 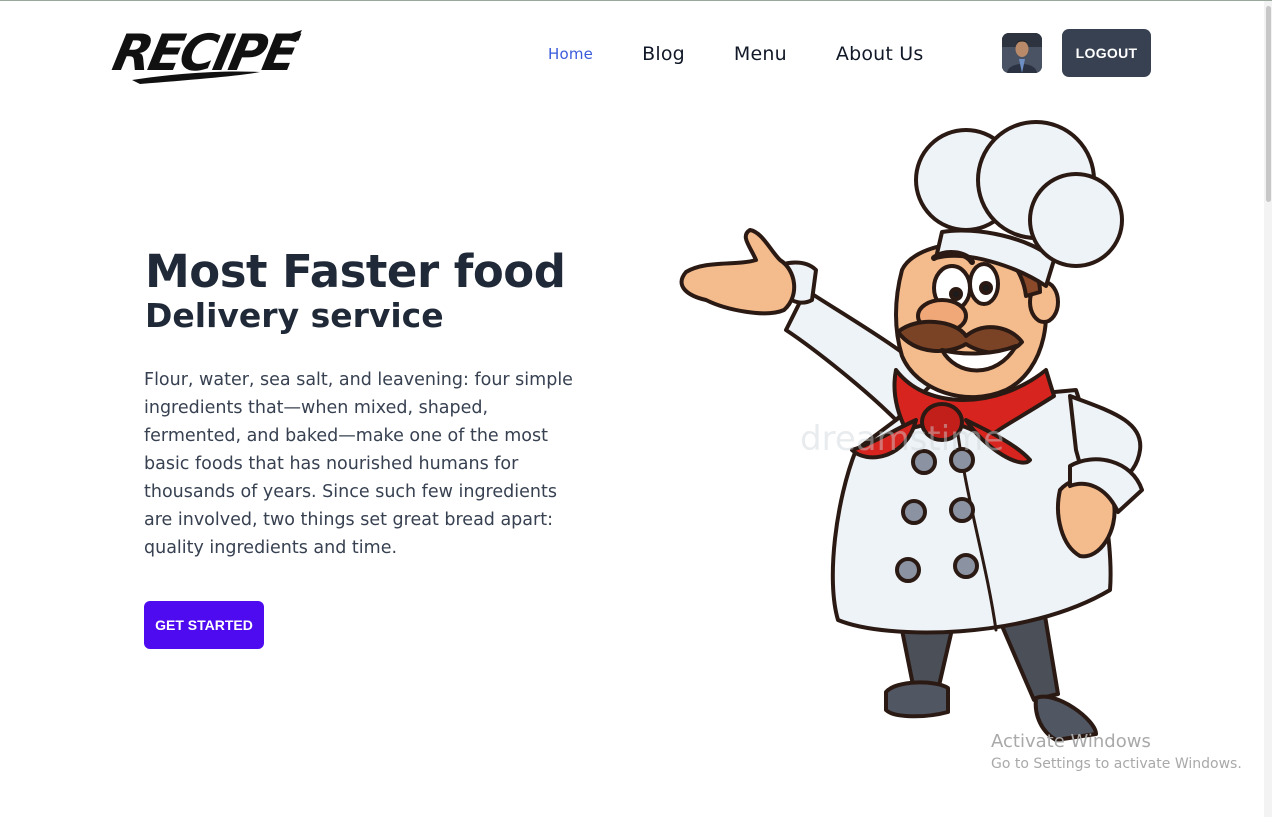 I want to click on scrollbar-thumb, so click(x=1268, y=104).